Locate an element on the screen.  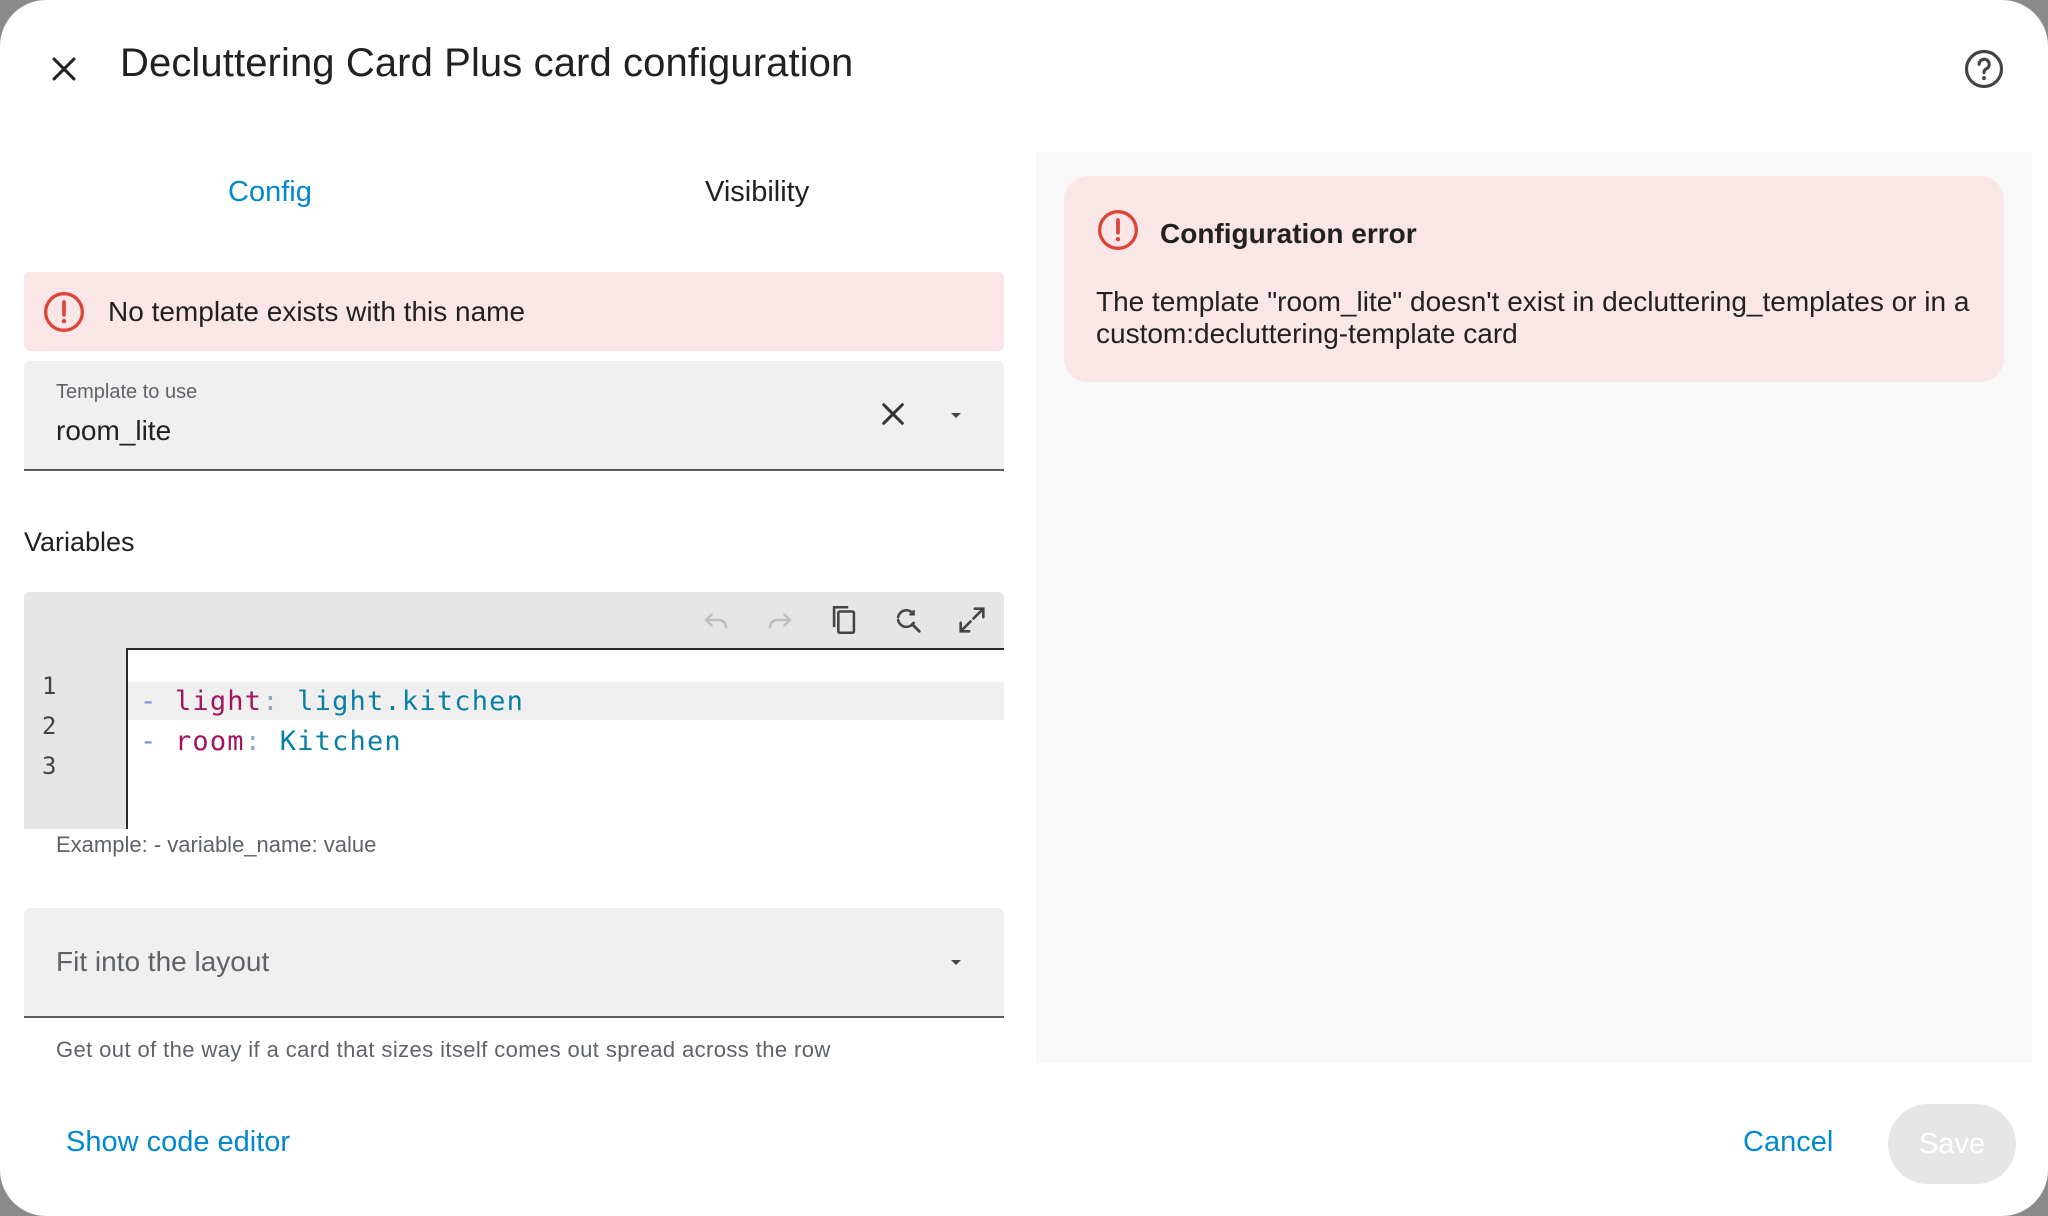
template-dropdown-button is located at coordinates (956, 415).